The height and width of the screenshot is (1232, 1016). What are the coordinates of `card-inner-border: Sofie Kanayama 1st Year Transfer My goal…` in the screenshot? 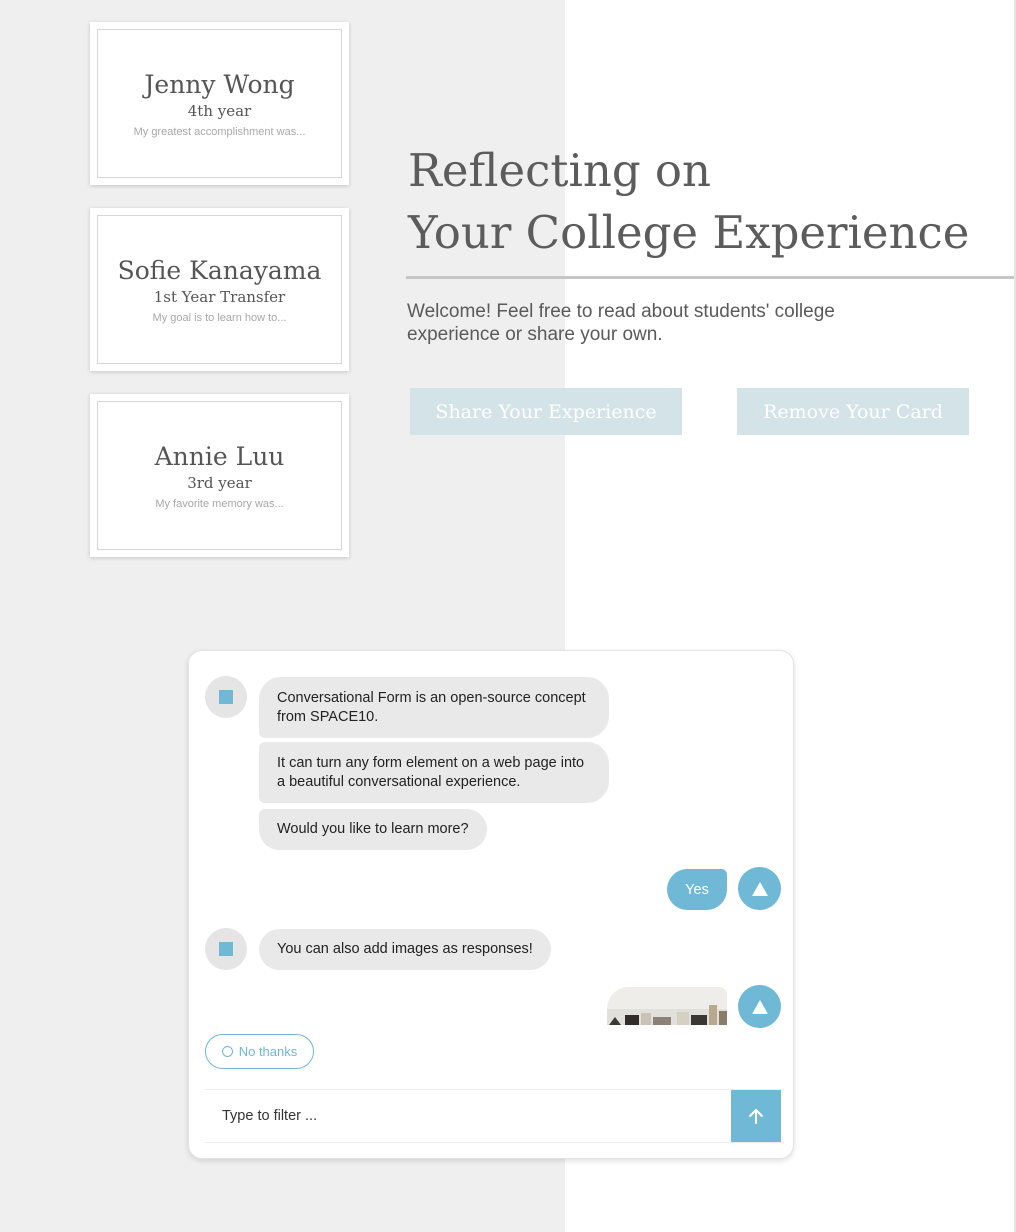 It's located at (219, 289).